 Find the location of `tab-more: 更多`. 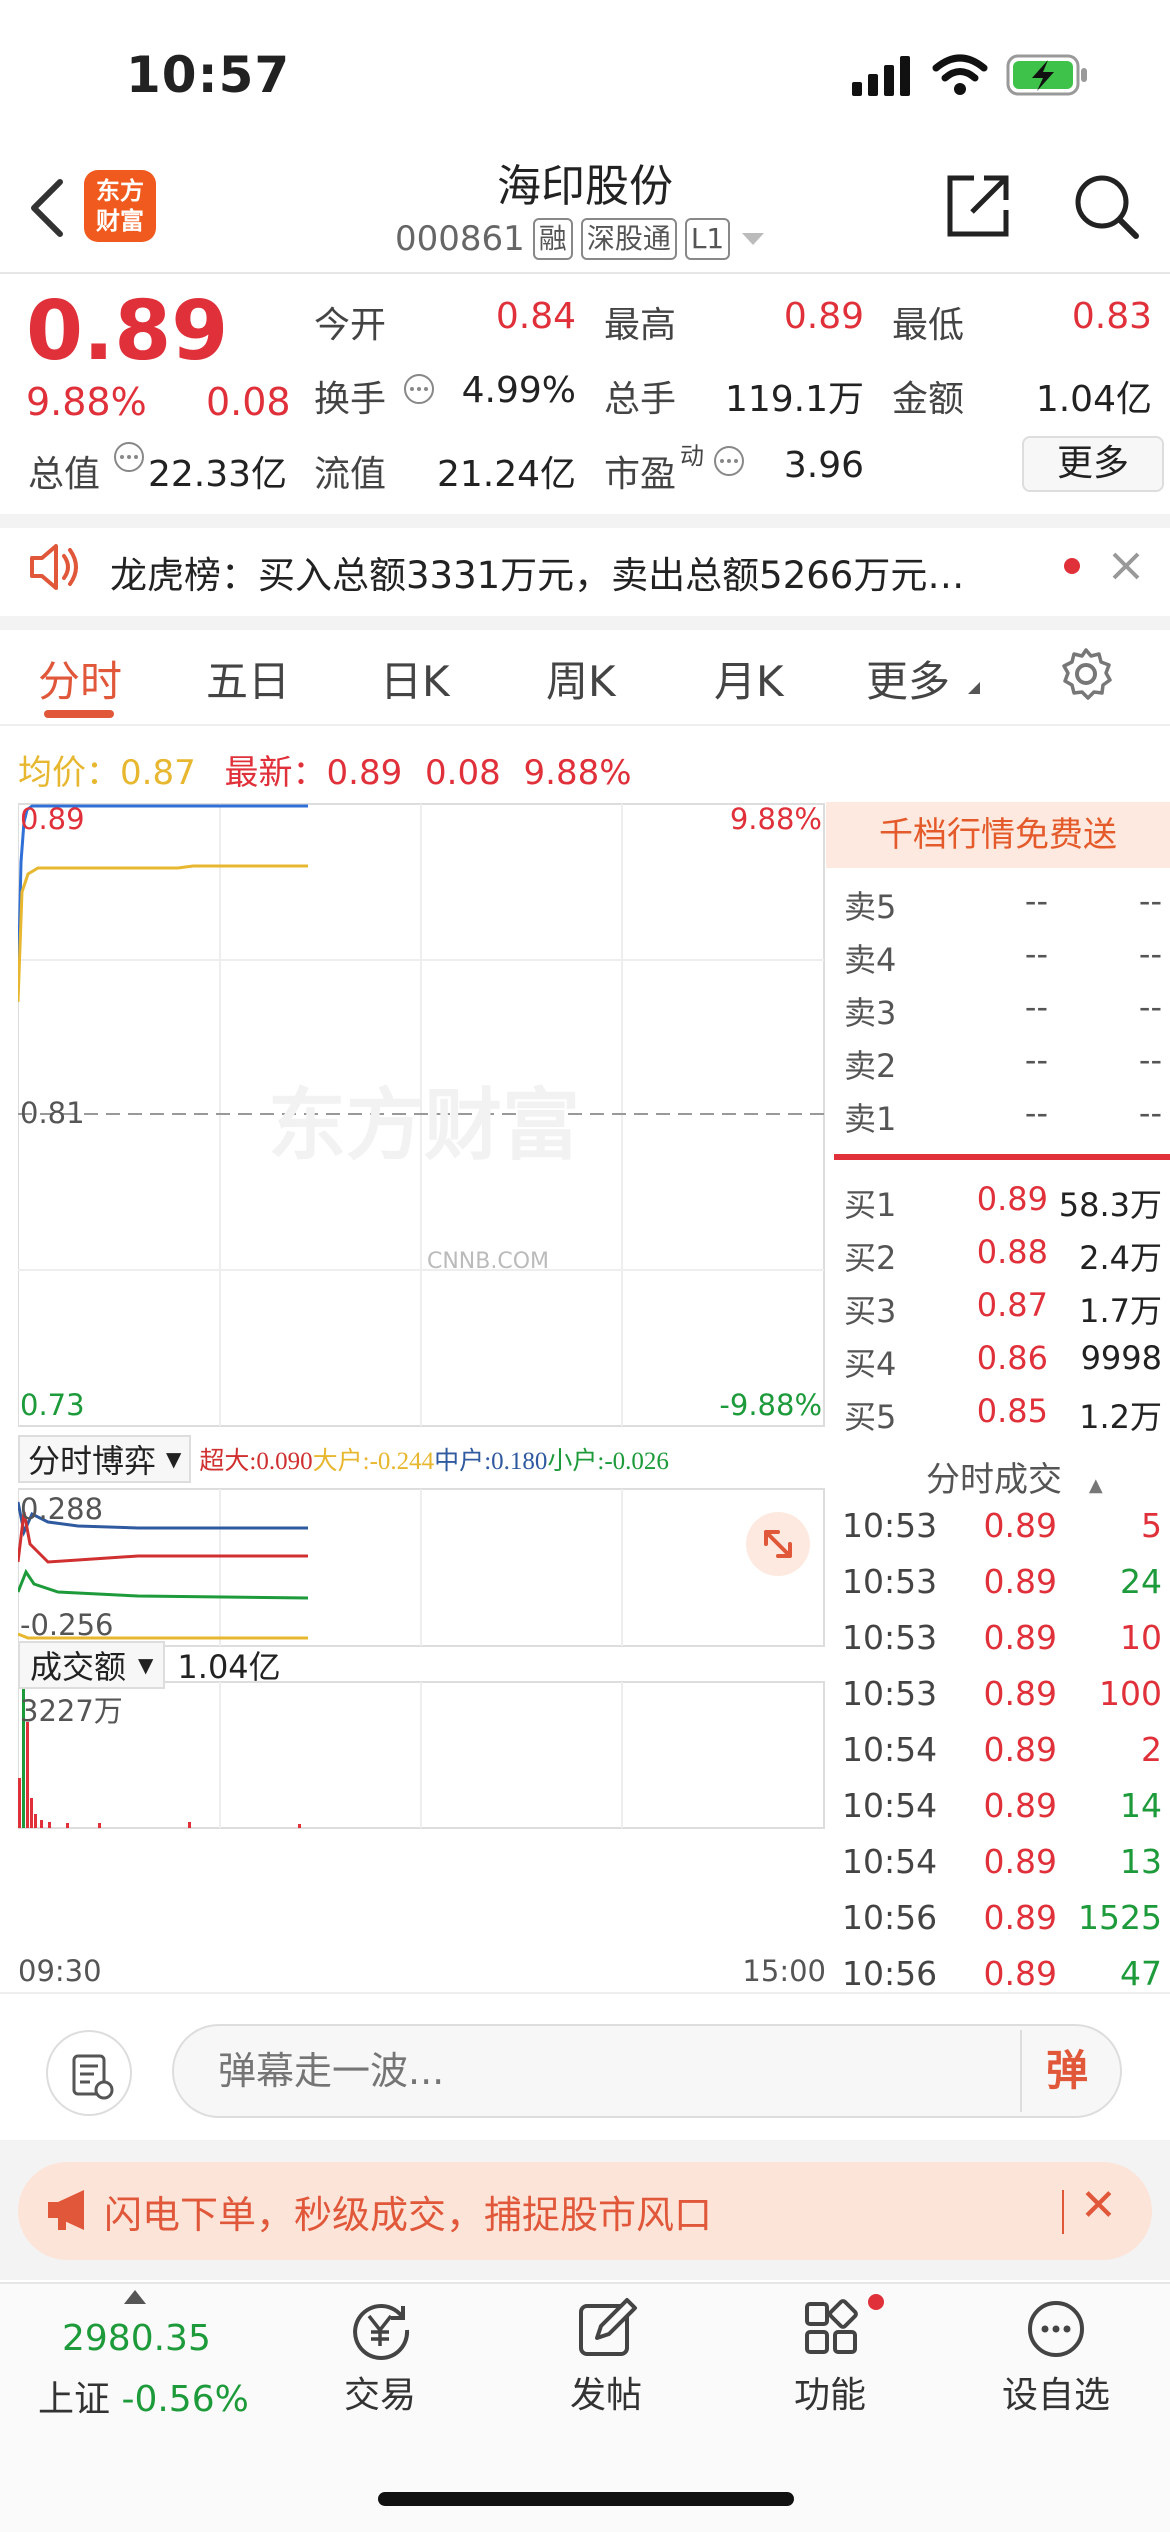

tab-more: 更多 is located at coordinates (908, 678).